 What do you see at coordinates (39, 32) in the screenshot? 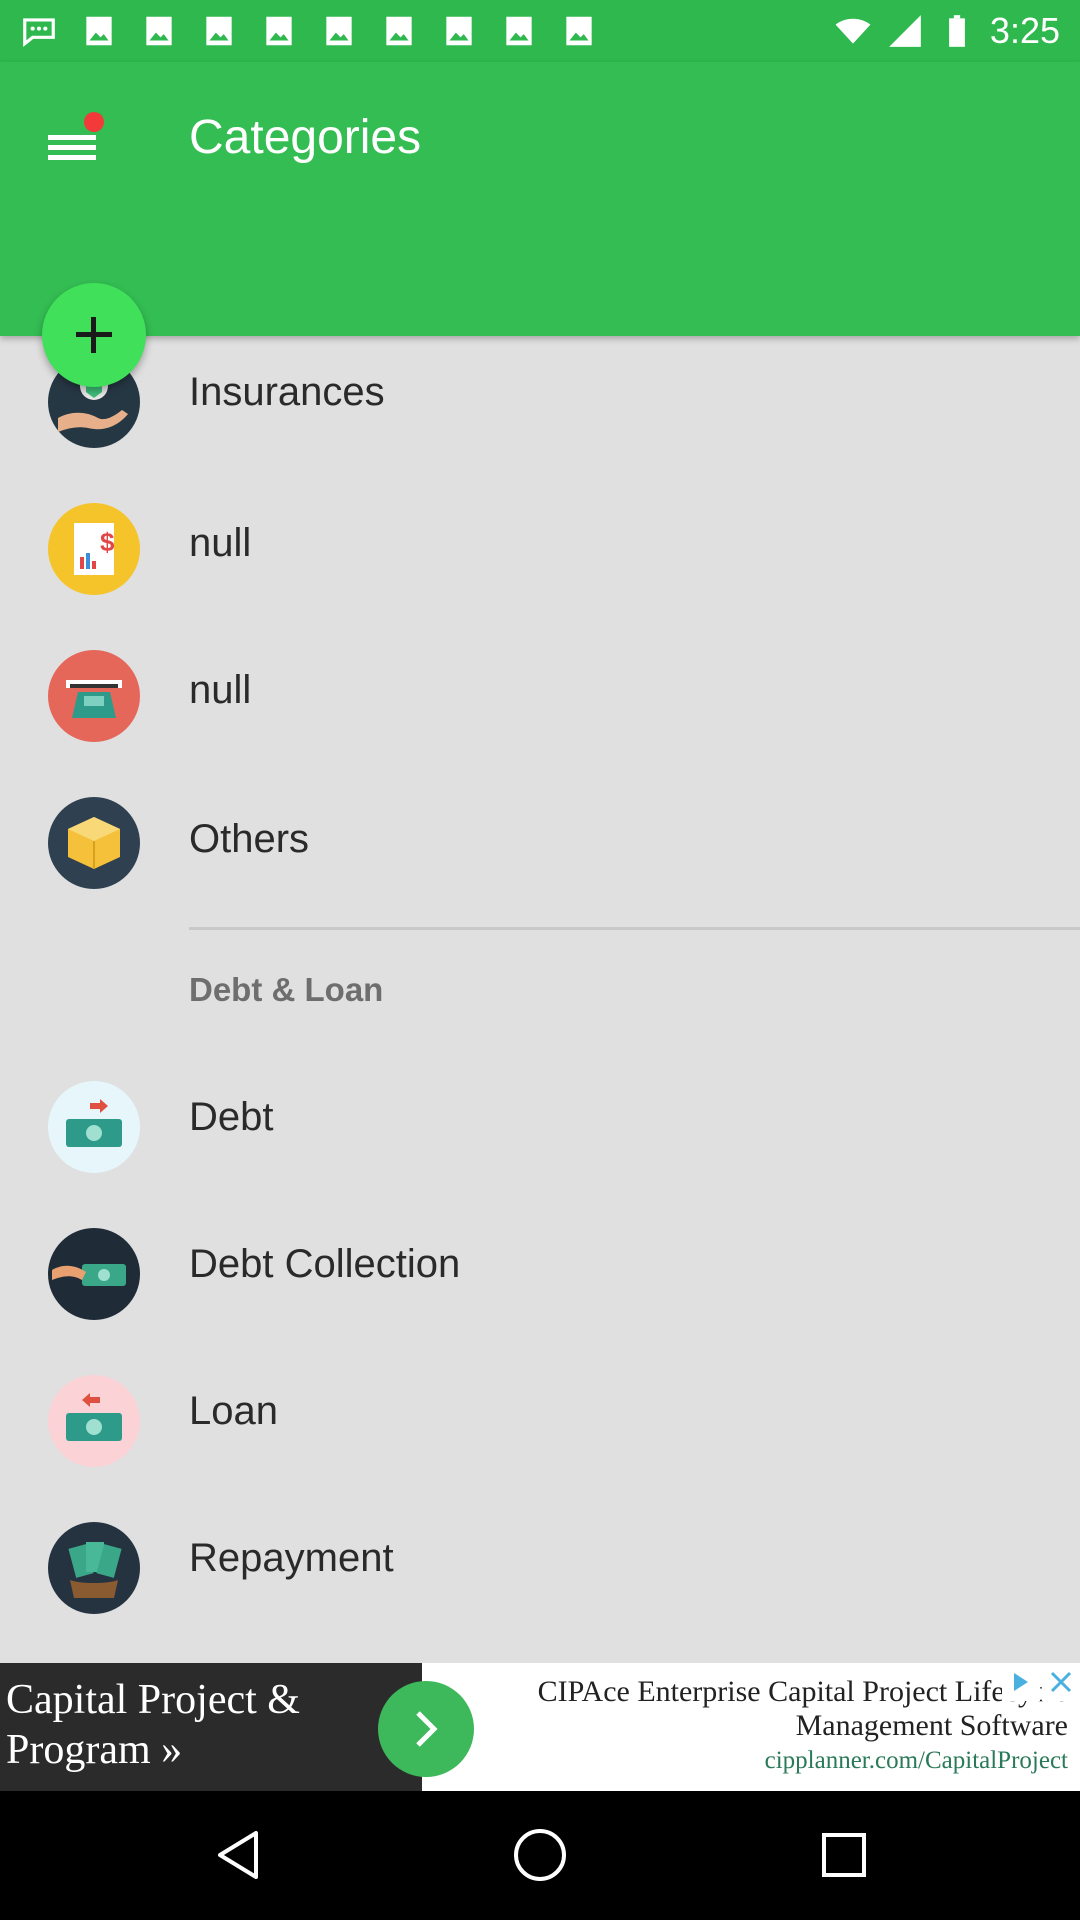
I see `chat-icon` at bounding box center [39, 32].